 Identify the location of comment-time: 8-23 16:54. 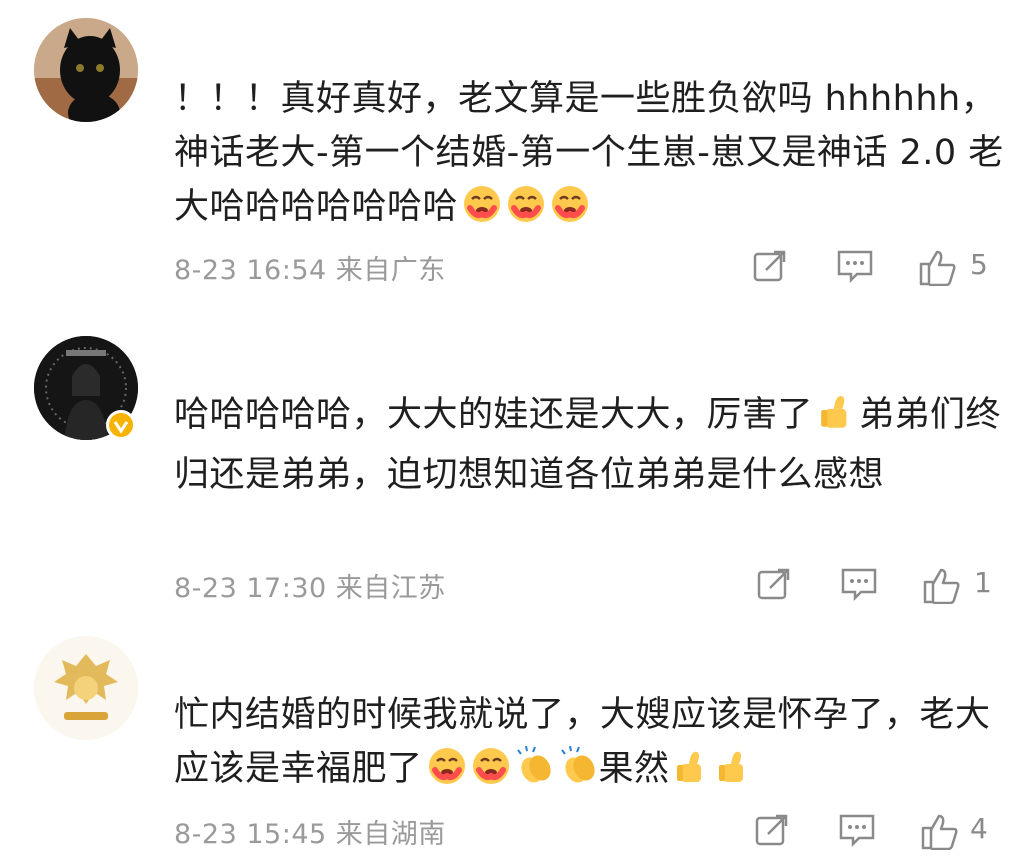
(250, 270).